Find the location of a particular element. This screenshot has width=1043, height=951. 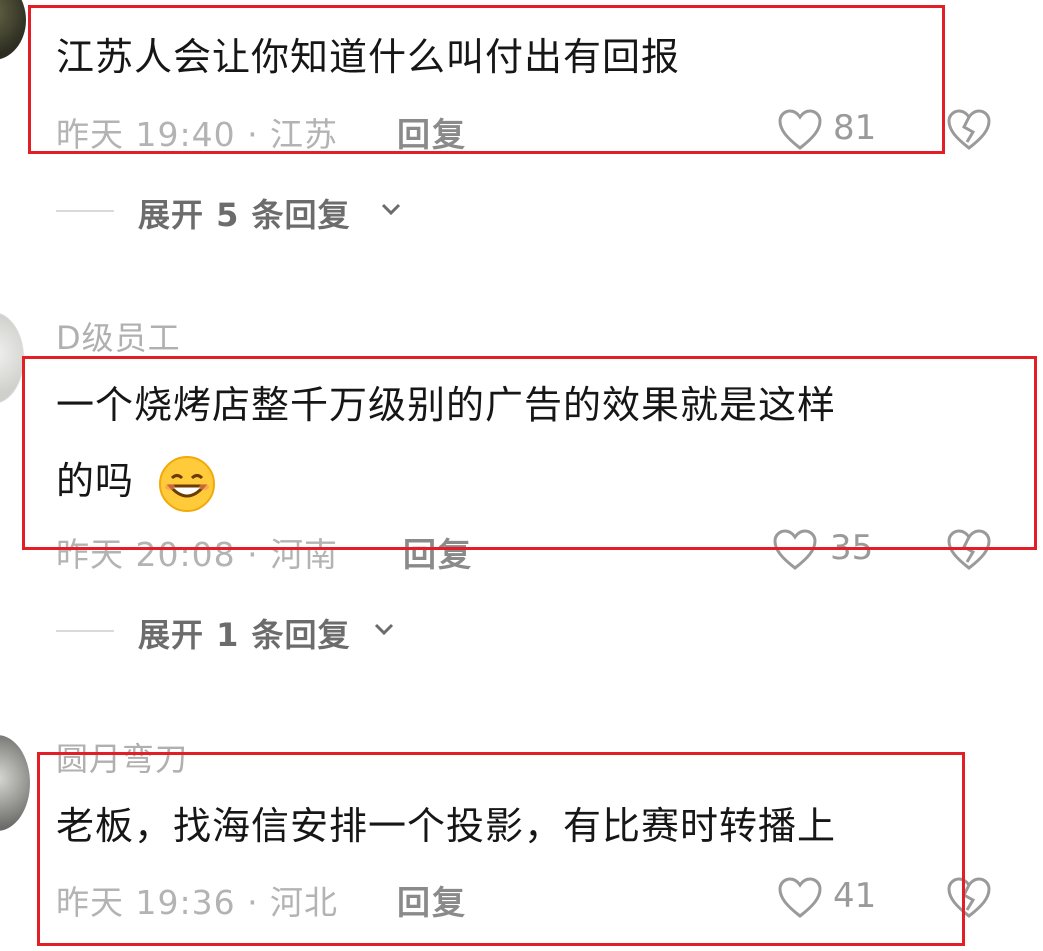

highlight-box is located at coordinates (486, 79).